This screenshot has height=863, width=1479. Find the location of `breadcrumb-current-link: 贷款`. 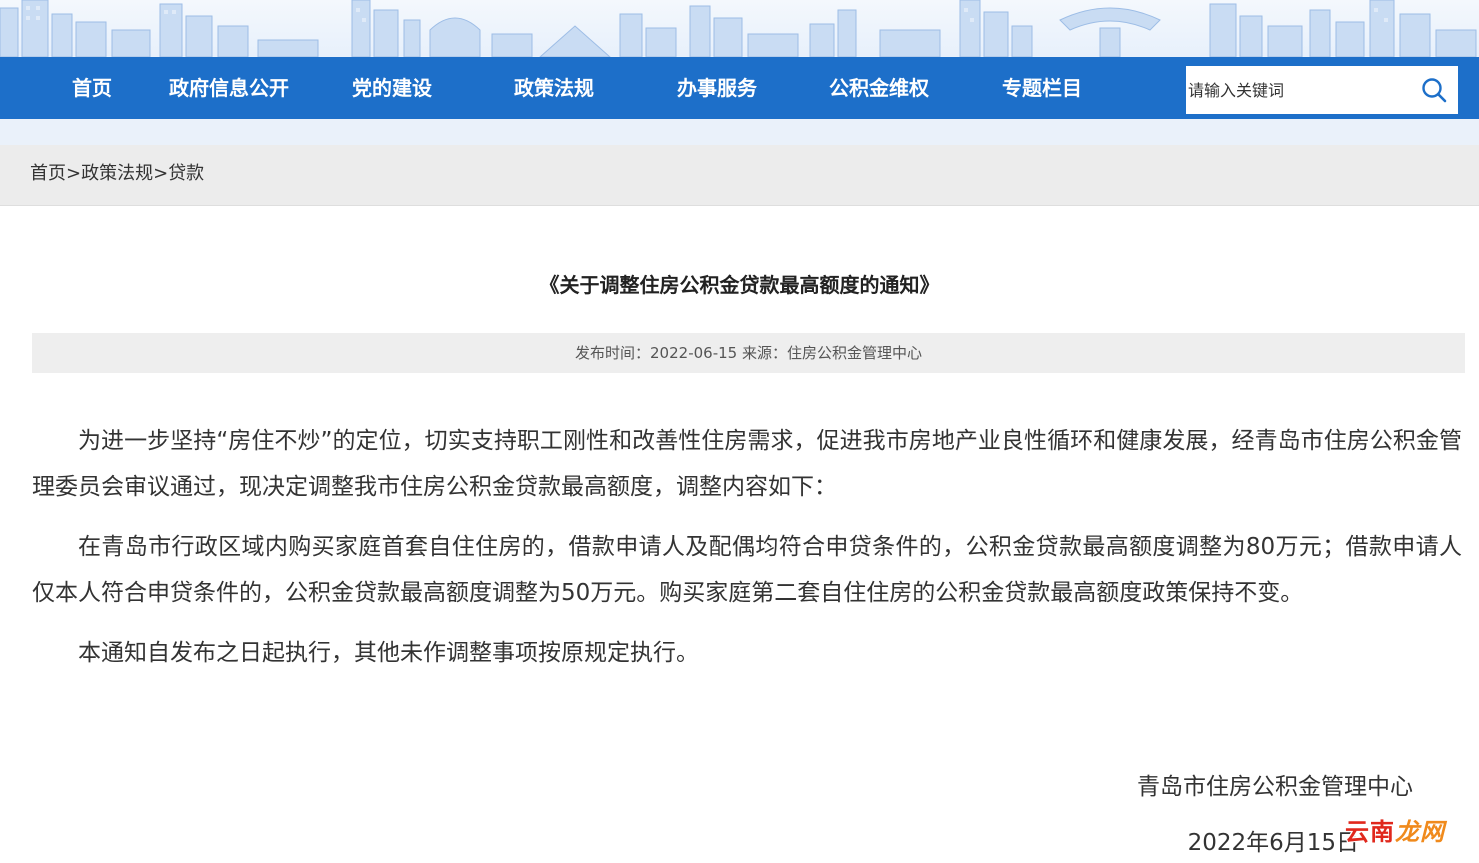

breadcrumb-current-link: 贷款 is located at coordinates (186, 173).